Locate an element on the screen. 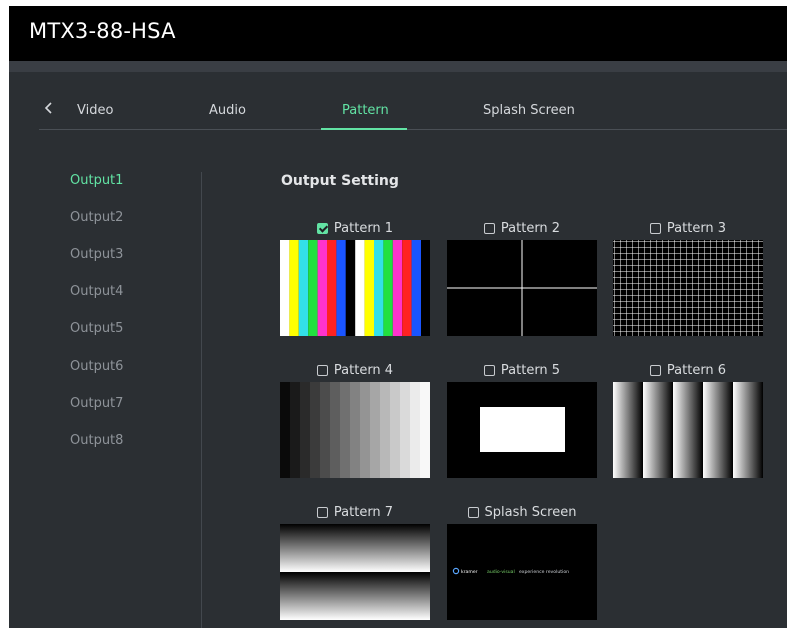  pattern-option-splash: Splash Screen is located at coordinates (522, 512).